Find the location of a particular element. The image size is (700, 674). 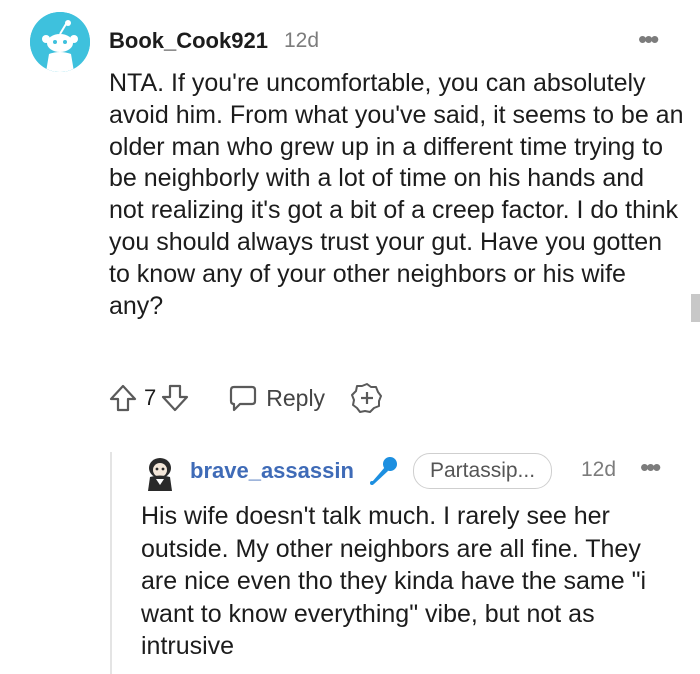

reply-button: Reply is located at coordinates (276, 398).